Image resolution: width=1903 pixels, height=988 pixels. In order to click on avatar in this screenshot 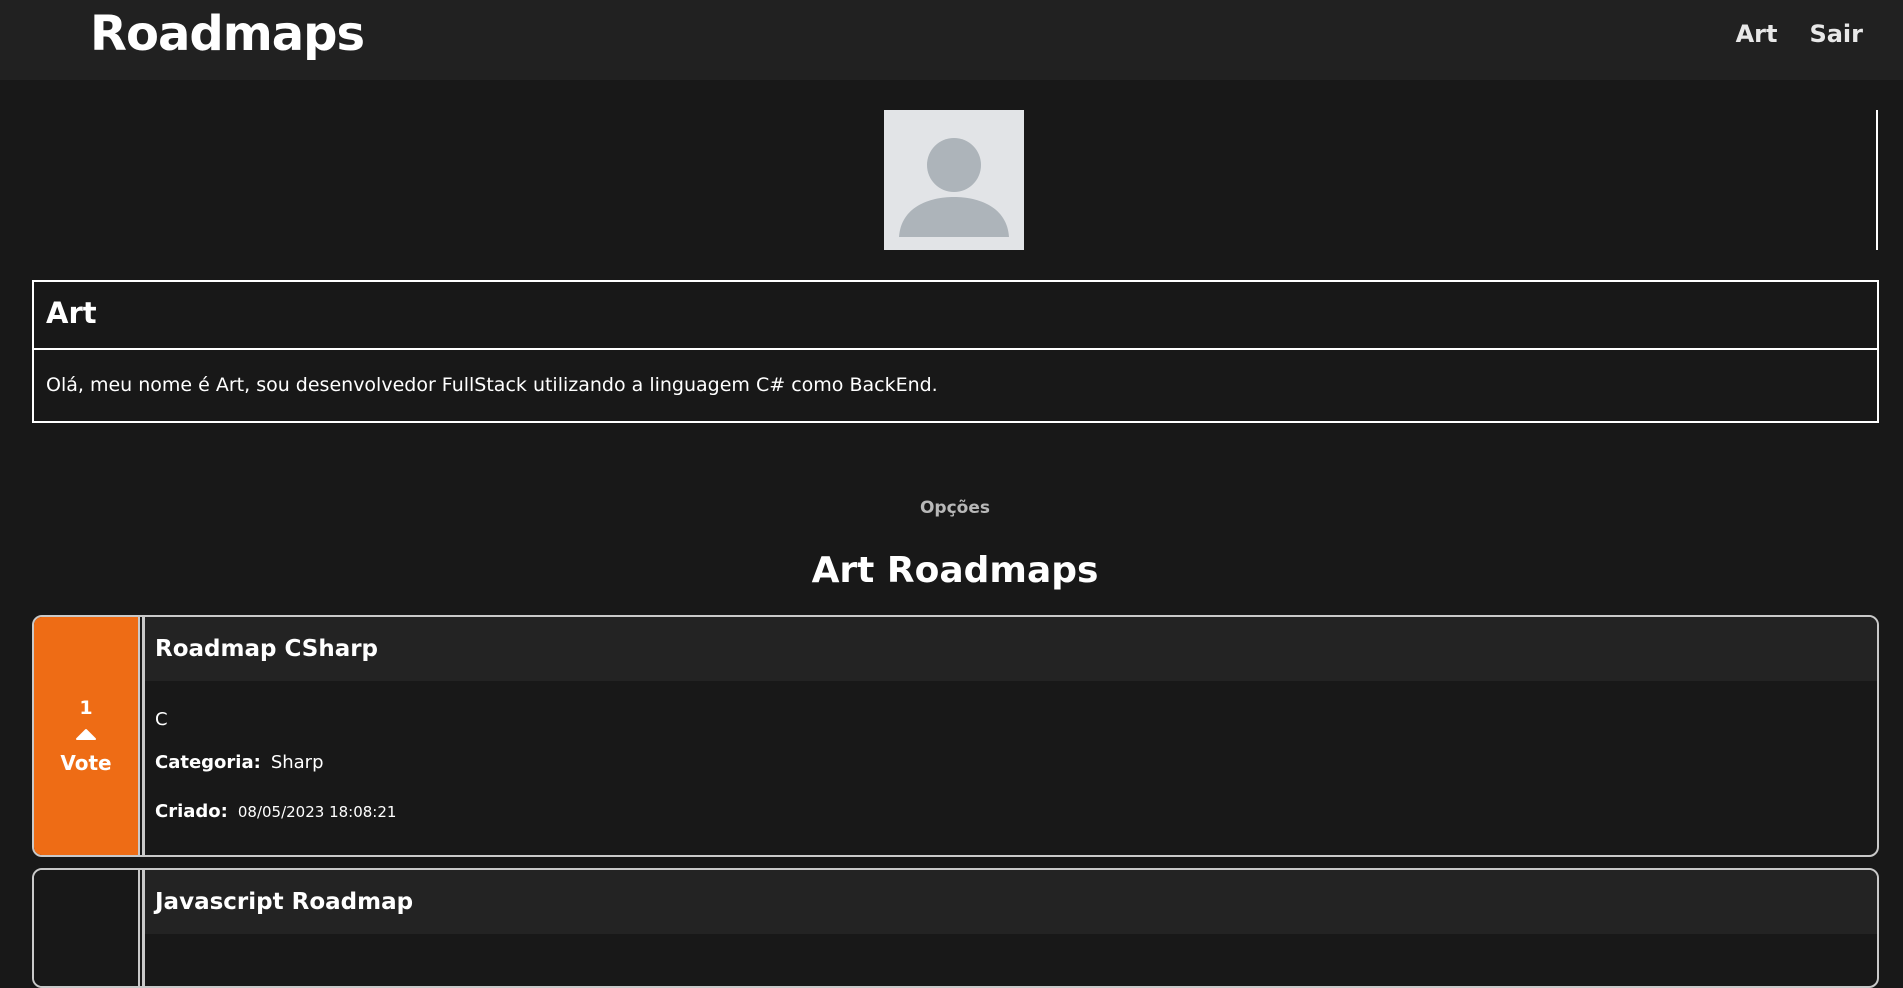, I will do `click(954, 180)`.